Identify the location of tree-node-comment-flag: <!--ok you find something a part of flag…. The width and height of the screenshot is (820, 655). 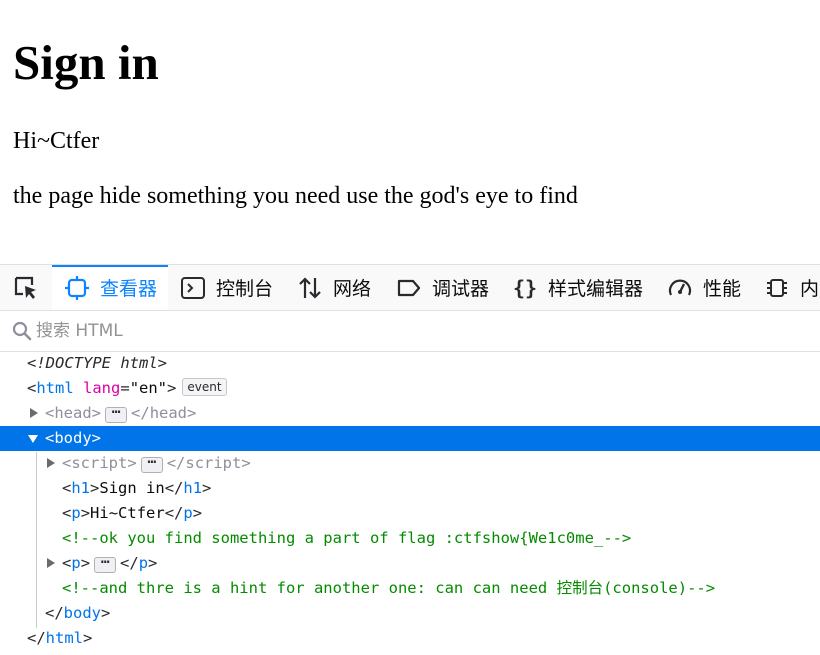
(410, 538).